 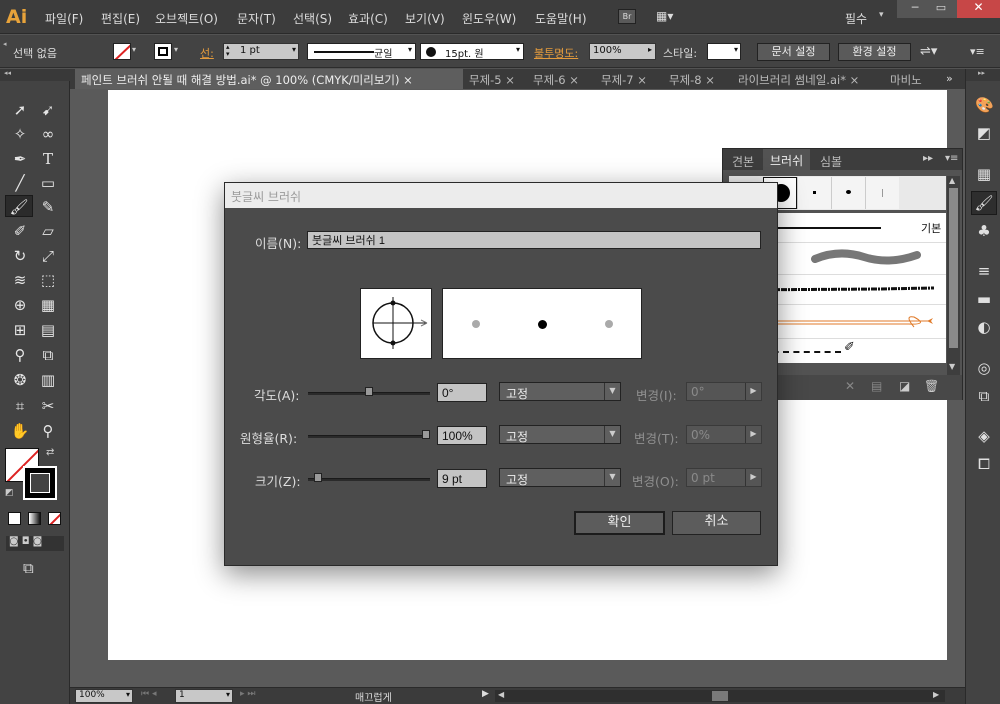 I want to click on layers-panel-icon: ◈, so click(x=984, y=436).